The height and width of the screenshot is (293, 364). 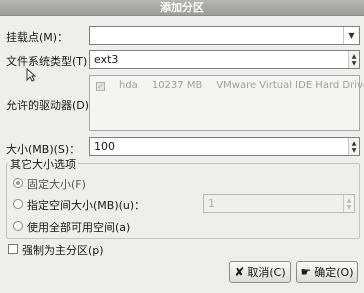 I want to click on other-size-title: 其它大小选项, so click(x=43, y=164).